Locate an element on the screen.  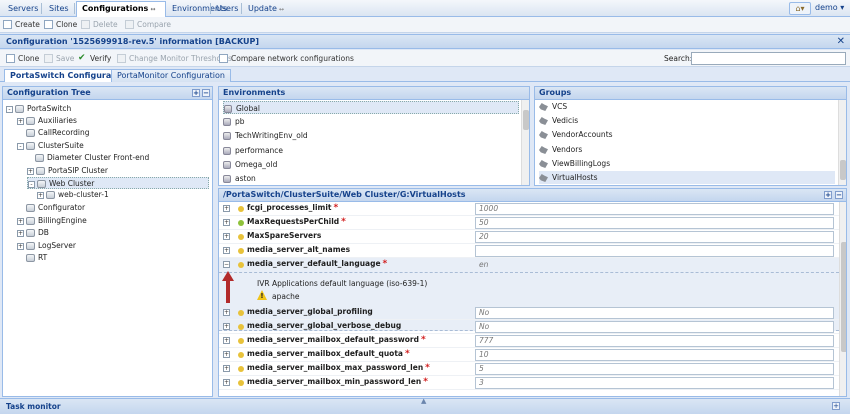
compare-network-button: Compare network configurations is located at coordinates (286, 59).